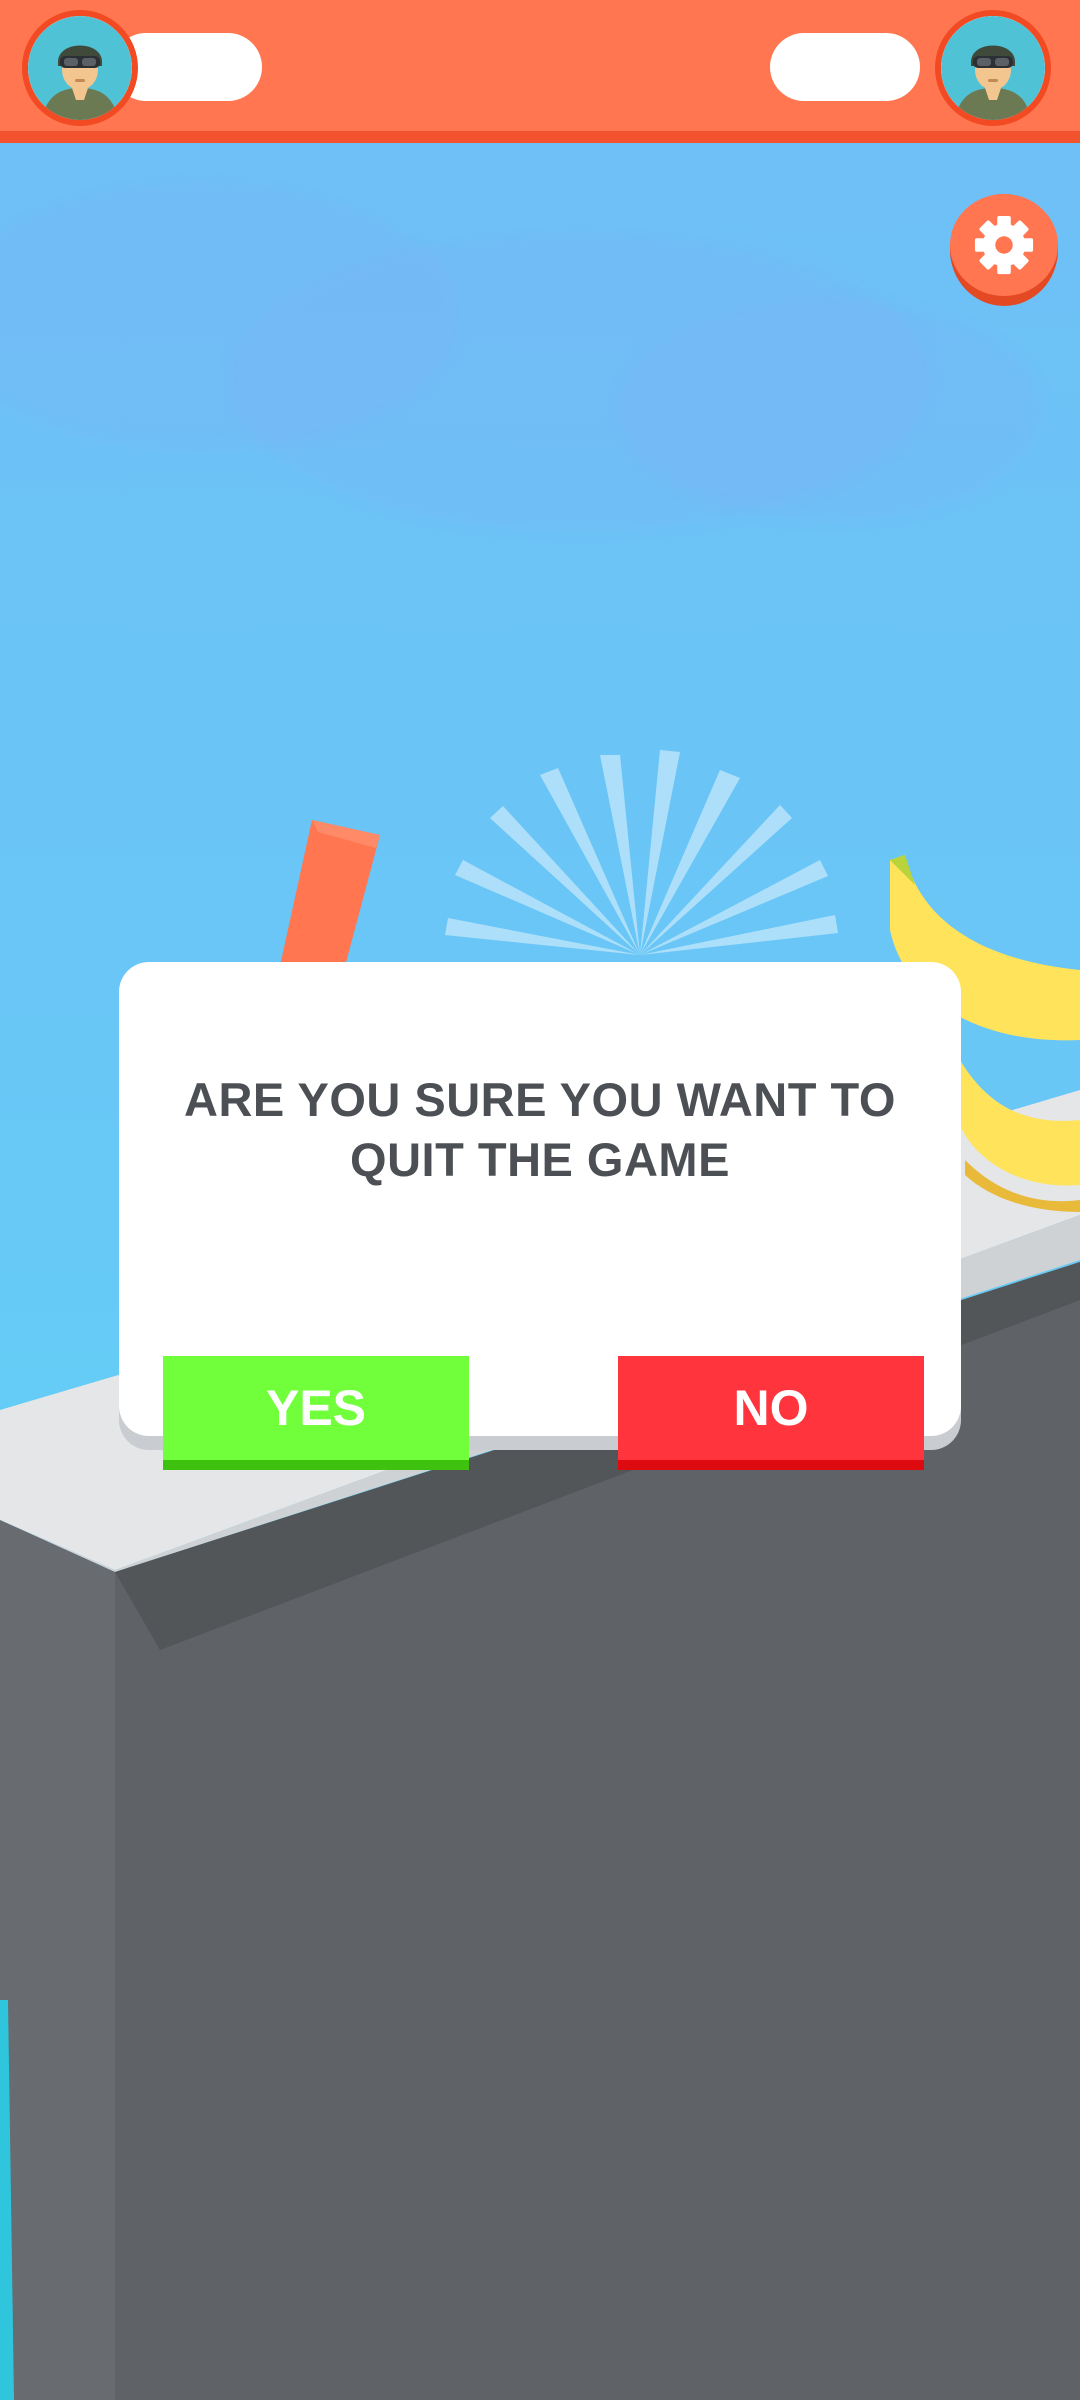 This screenshot has width=1080, height=2400. Describe the element at coordinates (540, 1129) in the screenshot. I see `dialog-message: ARE YOU SURE YOU WANT TO QUIT THE GAME` at that location.